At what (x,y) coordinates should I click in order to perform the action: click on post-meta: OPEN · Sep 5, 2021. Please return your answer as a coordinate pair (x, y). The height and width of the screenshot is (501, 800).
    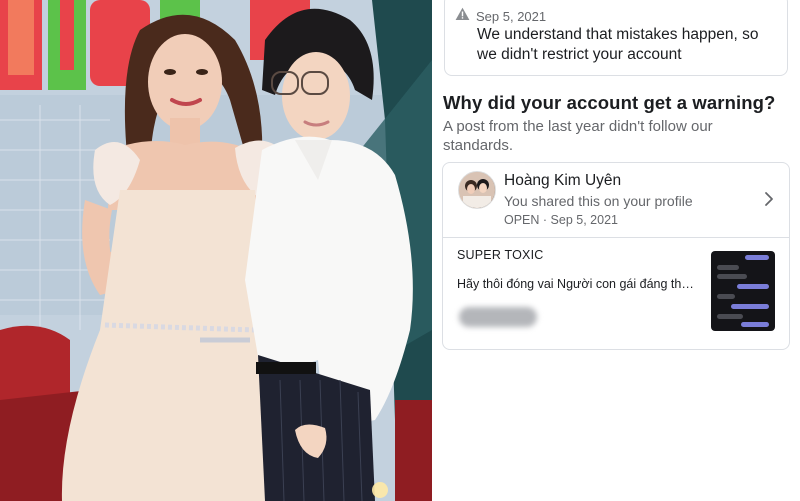
    Looking at the image, I should click on (561, 220).